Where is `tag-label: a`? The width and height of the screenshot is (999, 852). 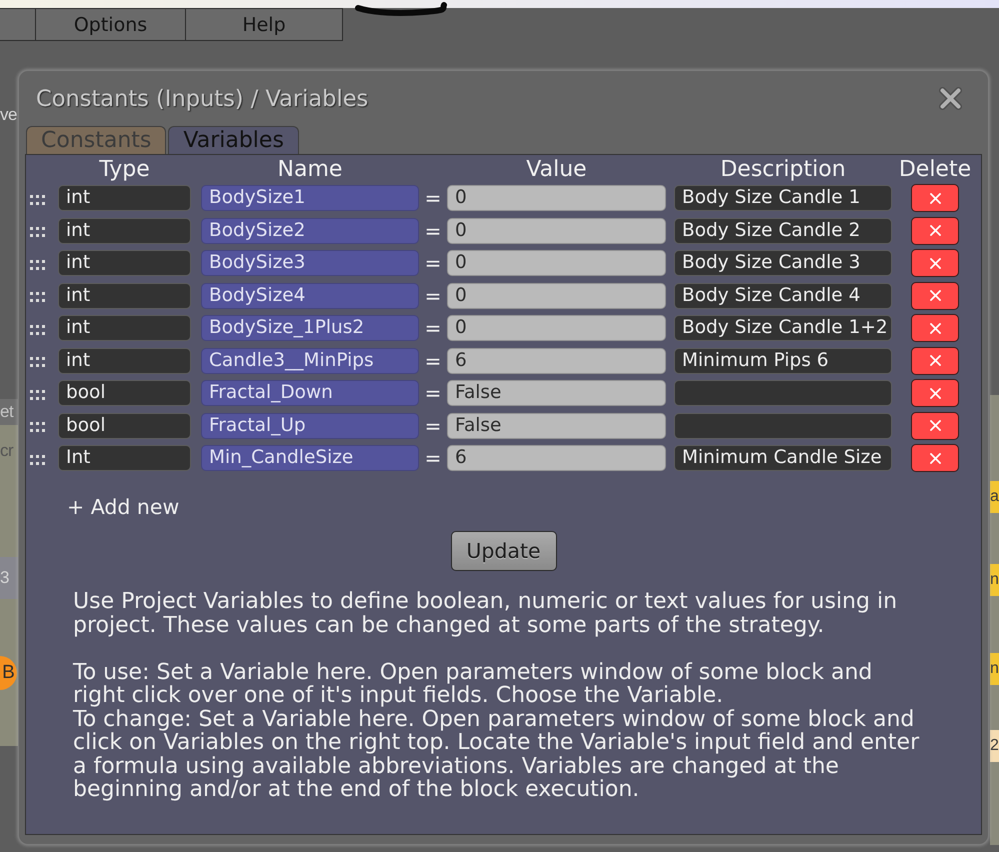 tag-label: a is located at coordinates (994, 497).